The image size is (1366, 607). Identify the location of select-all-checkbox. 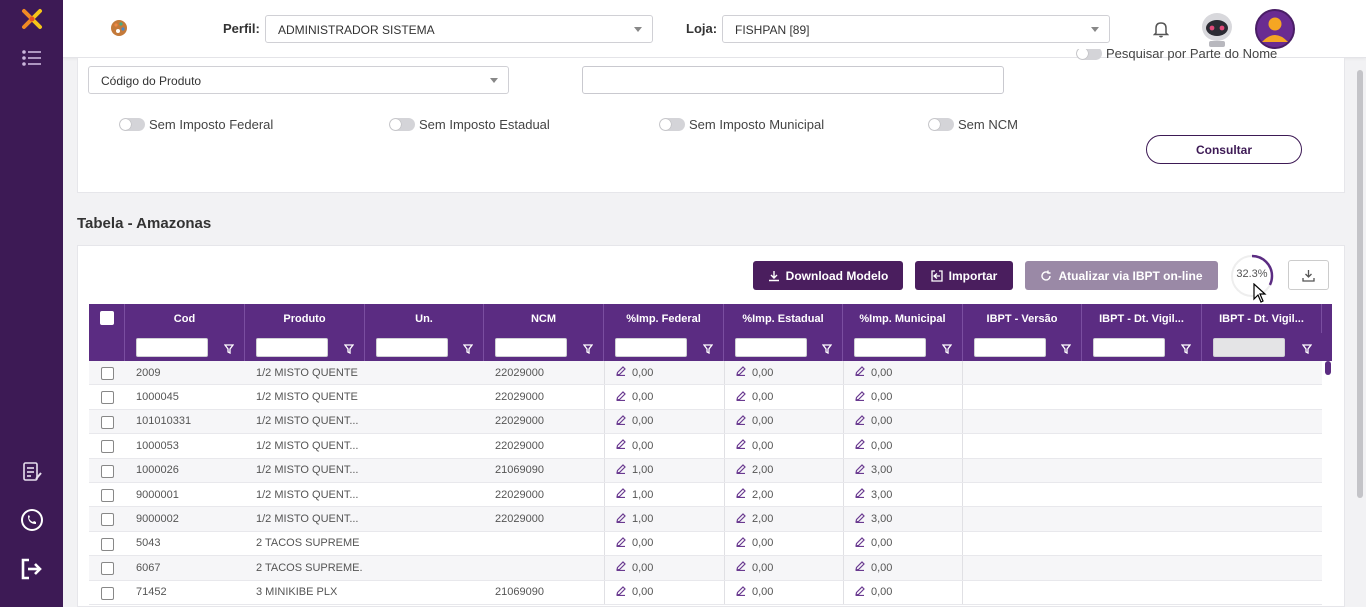
(107, 318).